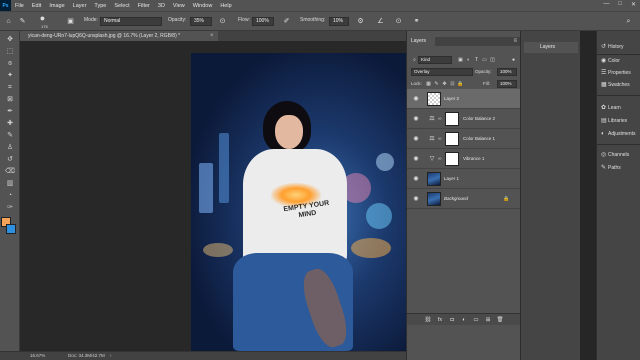 The height and width of the screenshot is (360, 640). What do you see at coordinates (10, 111) in the screenshot?
I see `eyedropper-tool-icon: ✒` at bounding box center [10, 111].